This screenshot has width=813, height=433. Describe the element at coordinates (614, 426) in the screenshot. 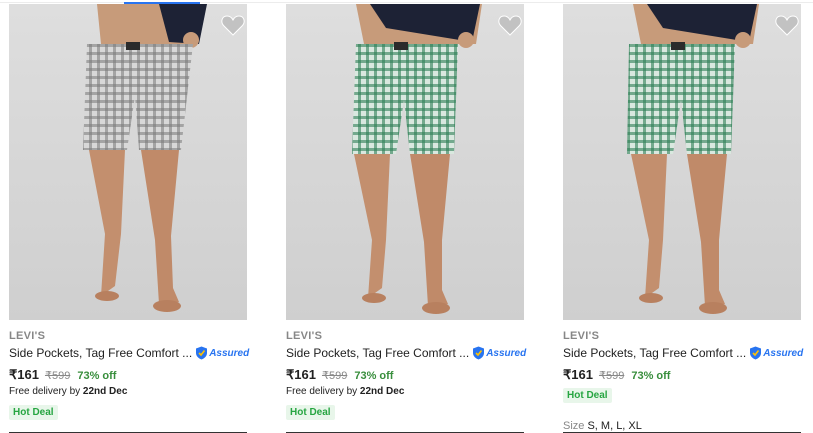

I see `size-values: S, M, L, XL` at that location.